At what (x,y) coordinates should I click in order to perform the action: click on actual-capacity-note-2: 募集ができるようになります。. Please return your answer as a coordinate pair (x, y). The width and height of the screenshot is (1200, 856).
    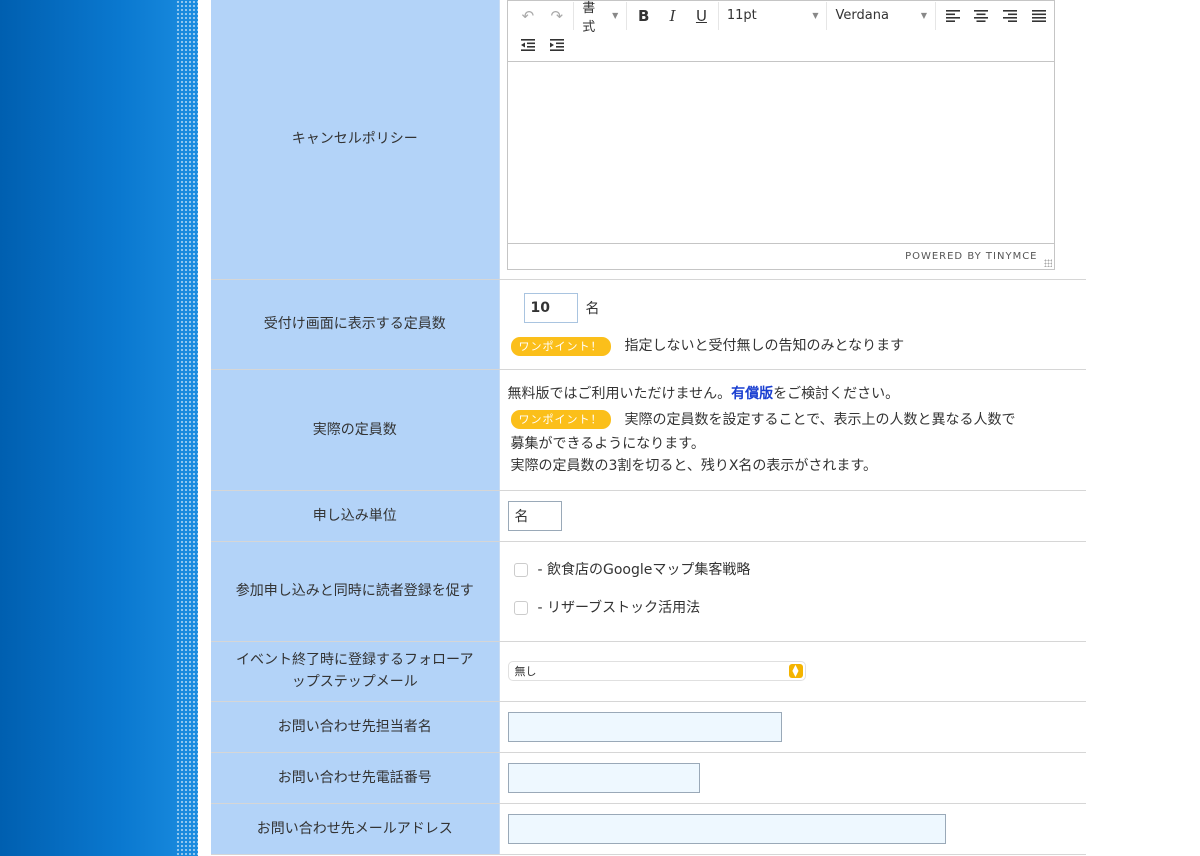
    Looking at the image, I should click on (607, 443).